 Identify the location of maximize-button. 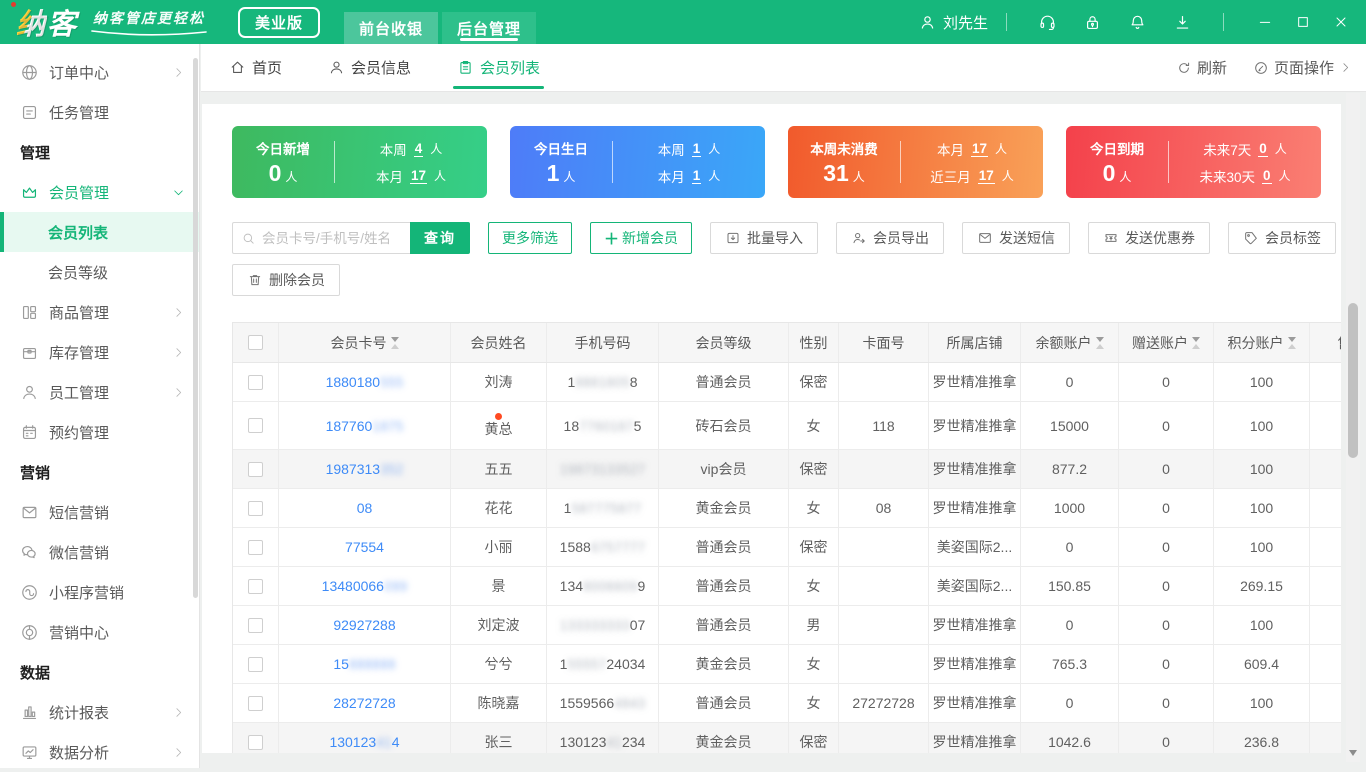
(1303, 22).